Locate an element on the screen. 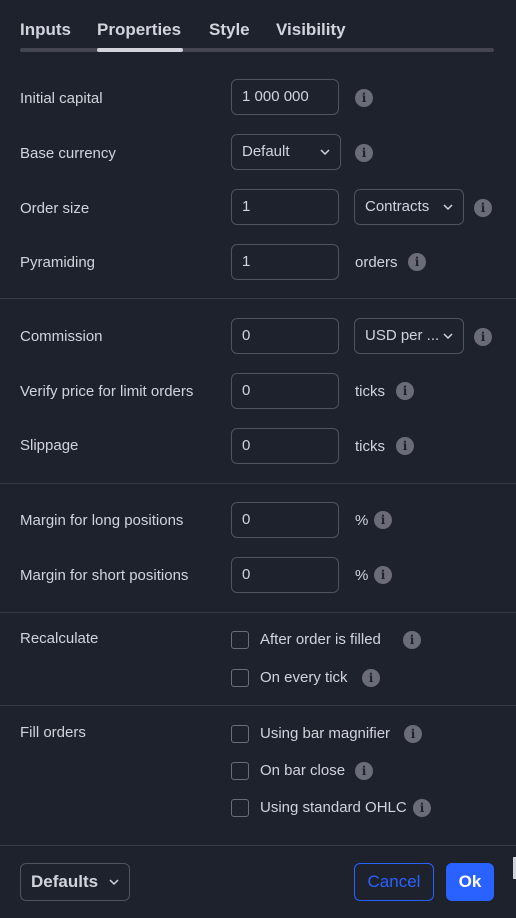 This screenshot has width=516, height=918. margin-long-unit: % is located at coordinates (362, 520).